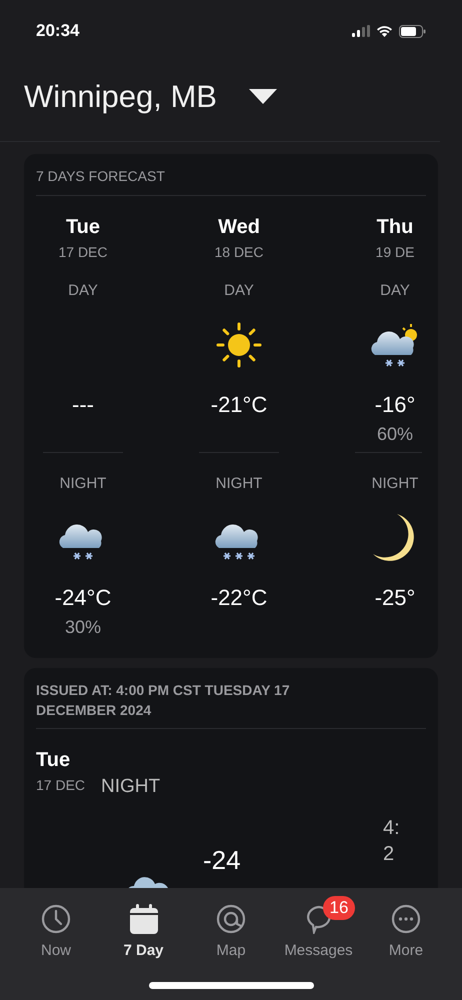 This screenshot has width=462, height=1000. What do you see at coordinates (144, 932) in the screenshot?
I see `tab: 7 Day` at bounding box center [144, 932].